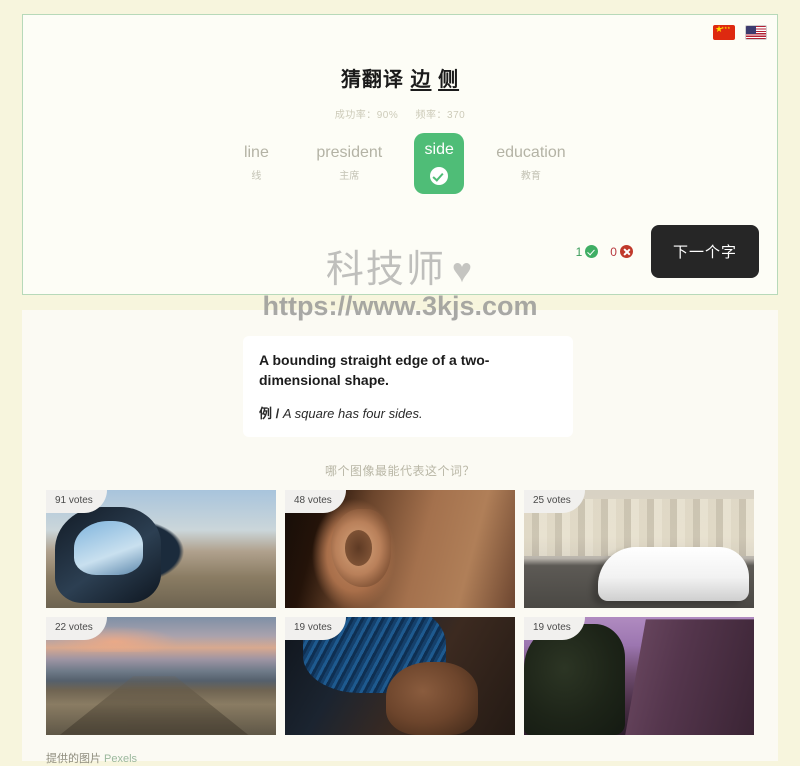  I want to click on example-card: 例 / A square has four sides., so click(408, 414).